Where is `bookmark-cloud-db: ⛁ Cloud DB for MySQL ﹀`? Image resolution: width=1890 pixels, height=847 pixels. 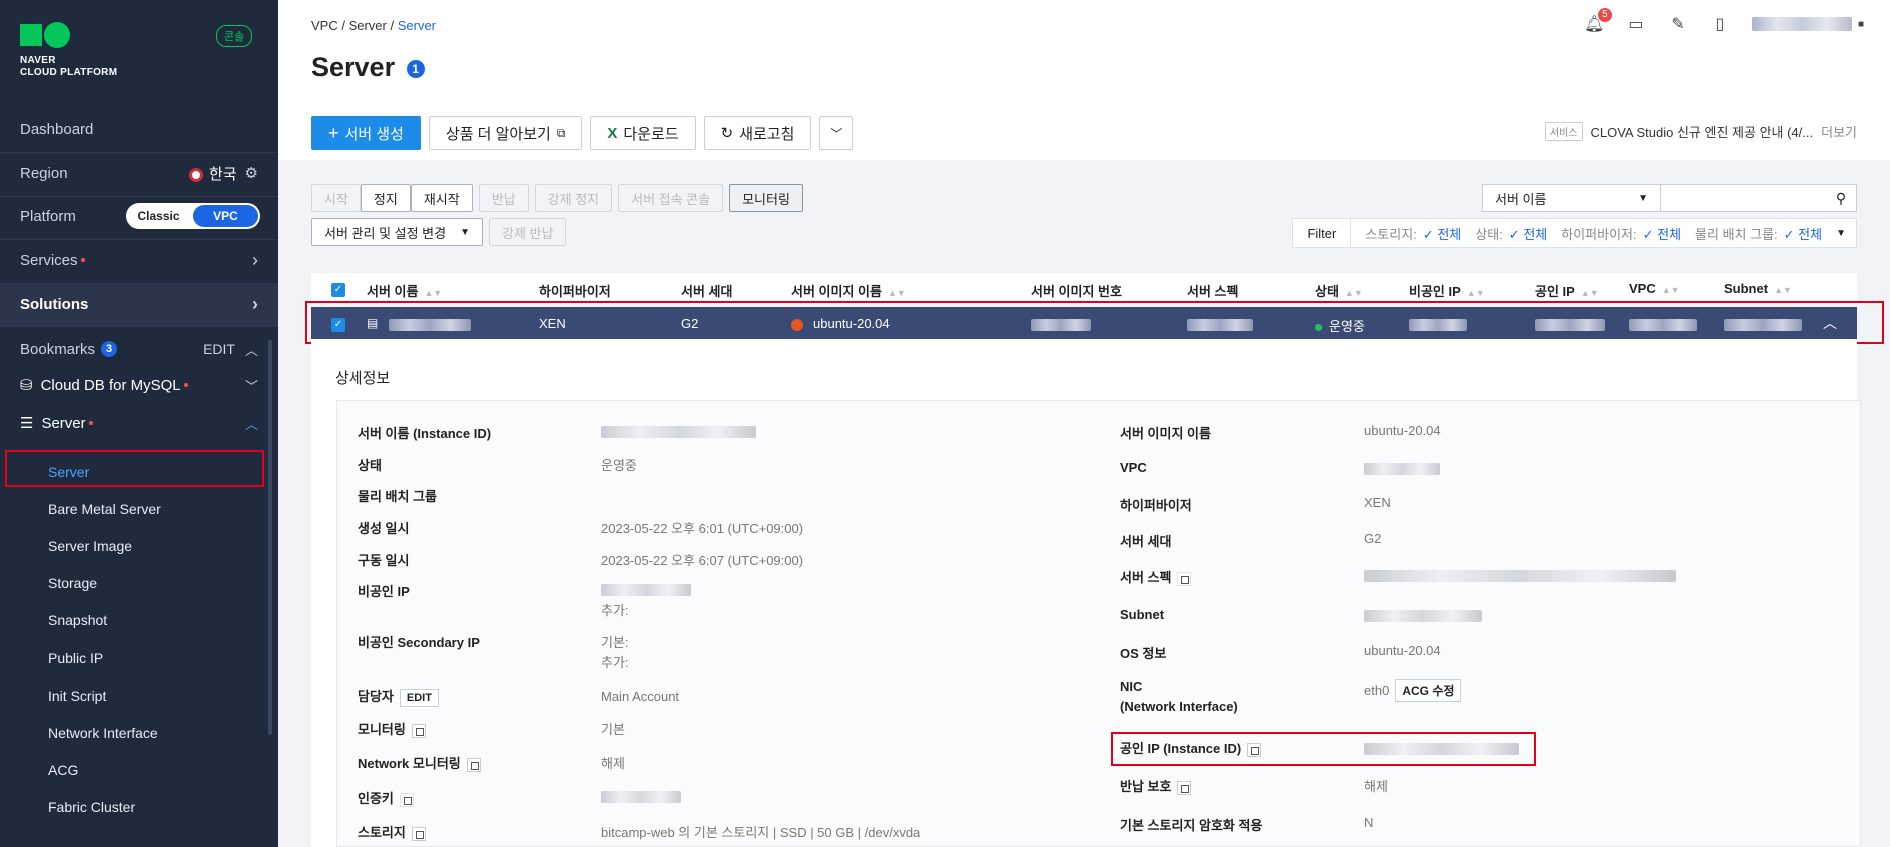
bookmark-cloud-db: ⛁ Cloud DB for MySQL ﹀ is located at coordinates (139, 385).